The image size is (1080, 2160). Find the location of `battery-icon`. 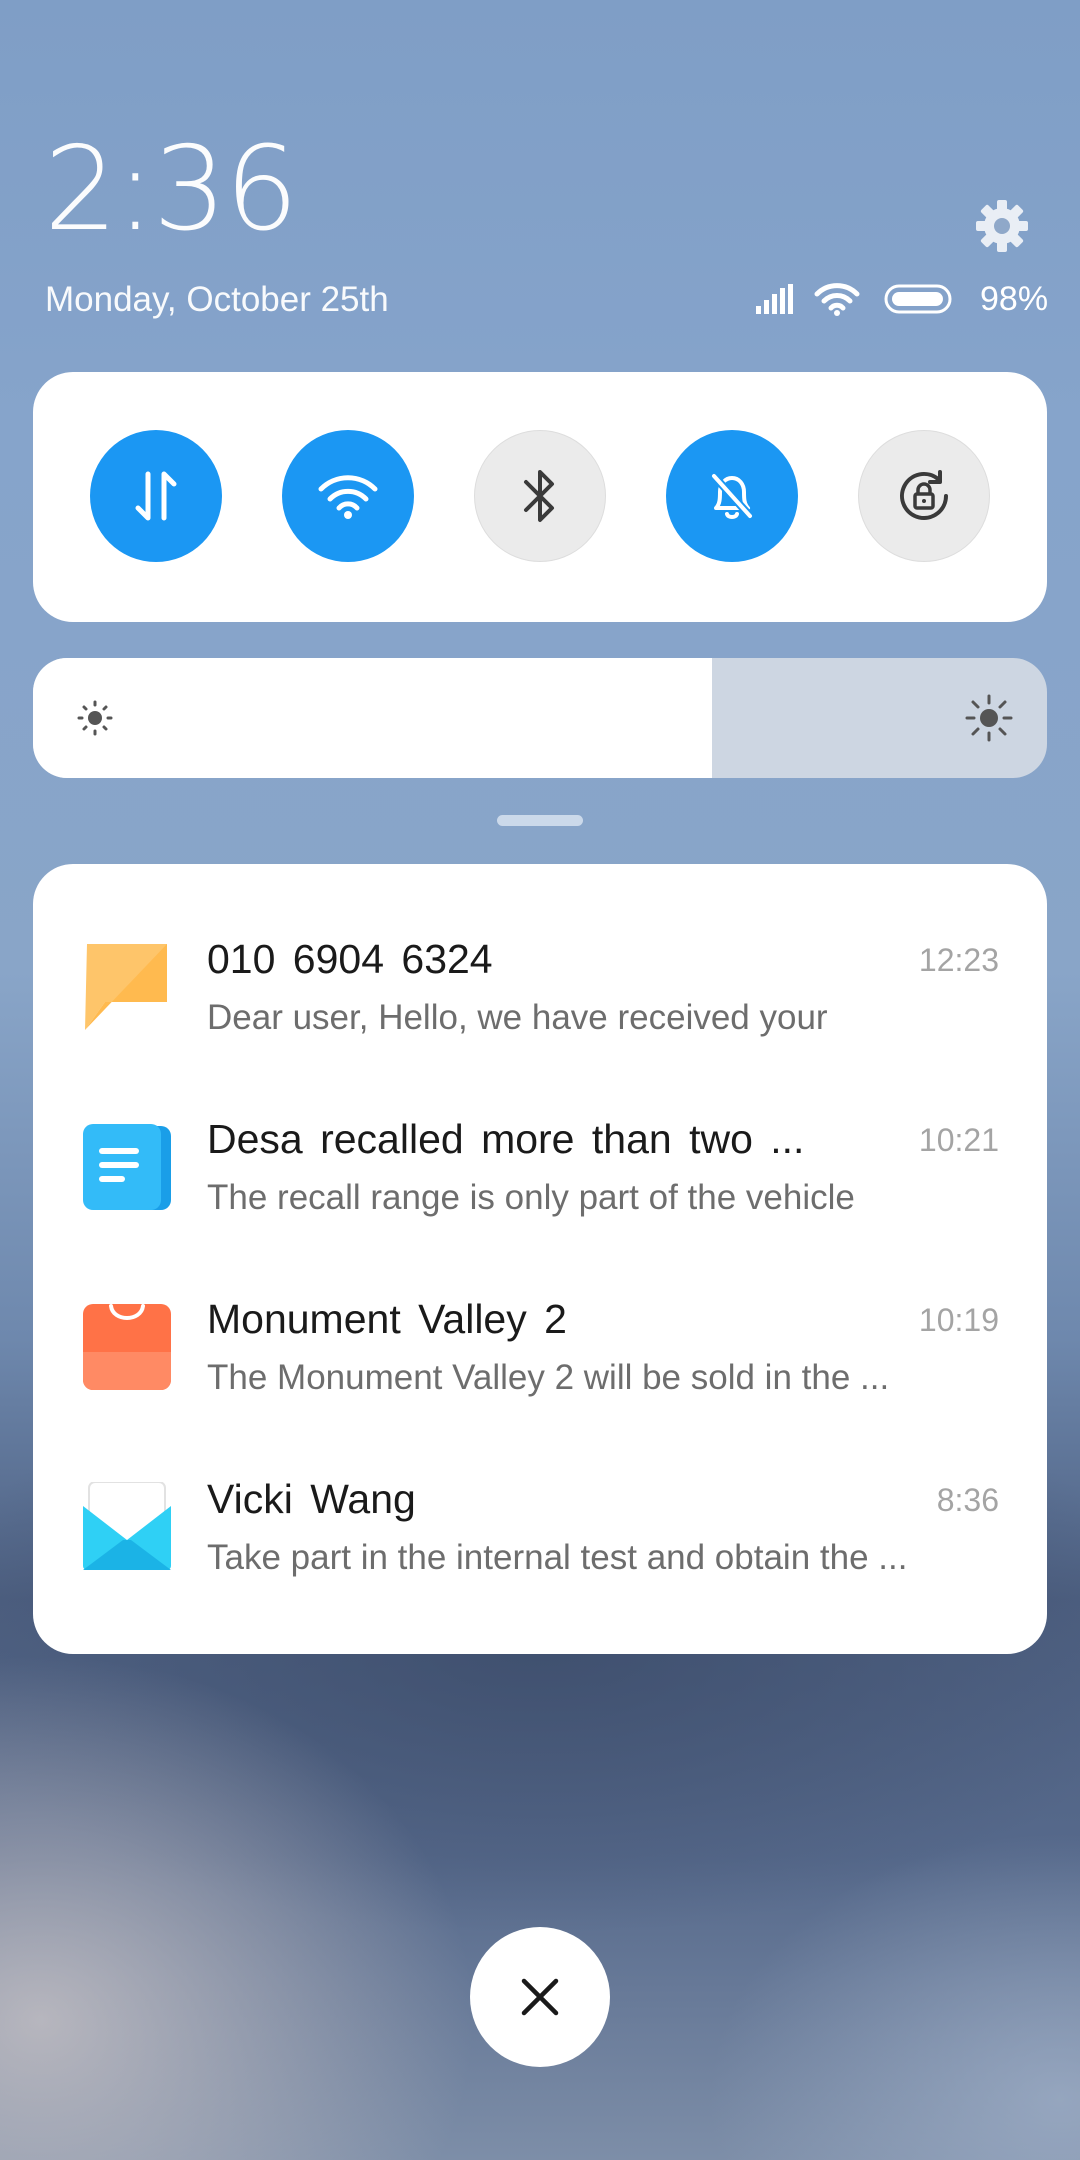

battery-icon is located at coordinates (918, 299).